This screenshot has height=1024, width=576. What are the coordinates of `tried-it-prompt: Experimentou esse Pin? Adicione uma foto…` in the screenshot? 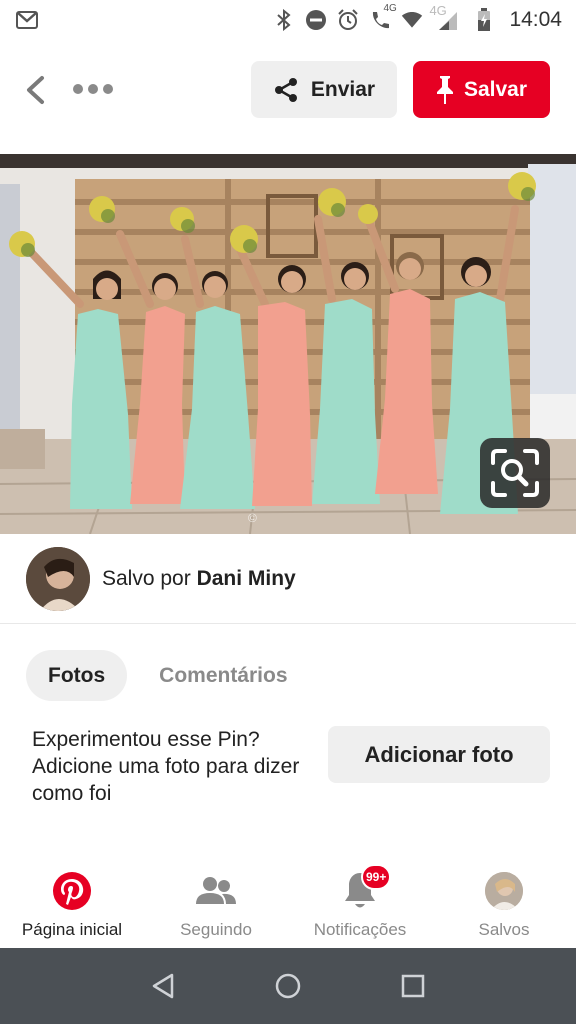 It's located at (166, 766).